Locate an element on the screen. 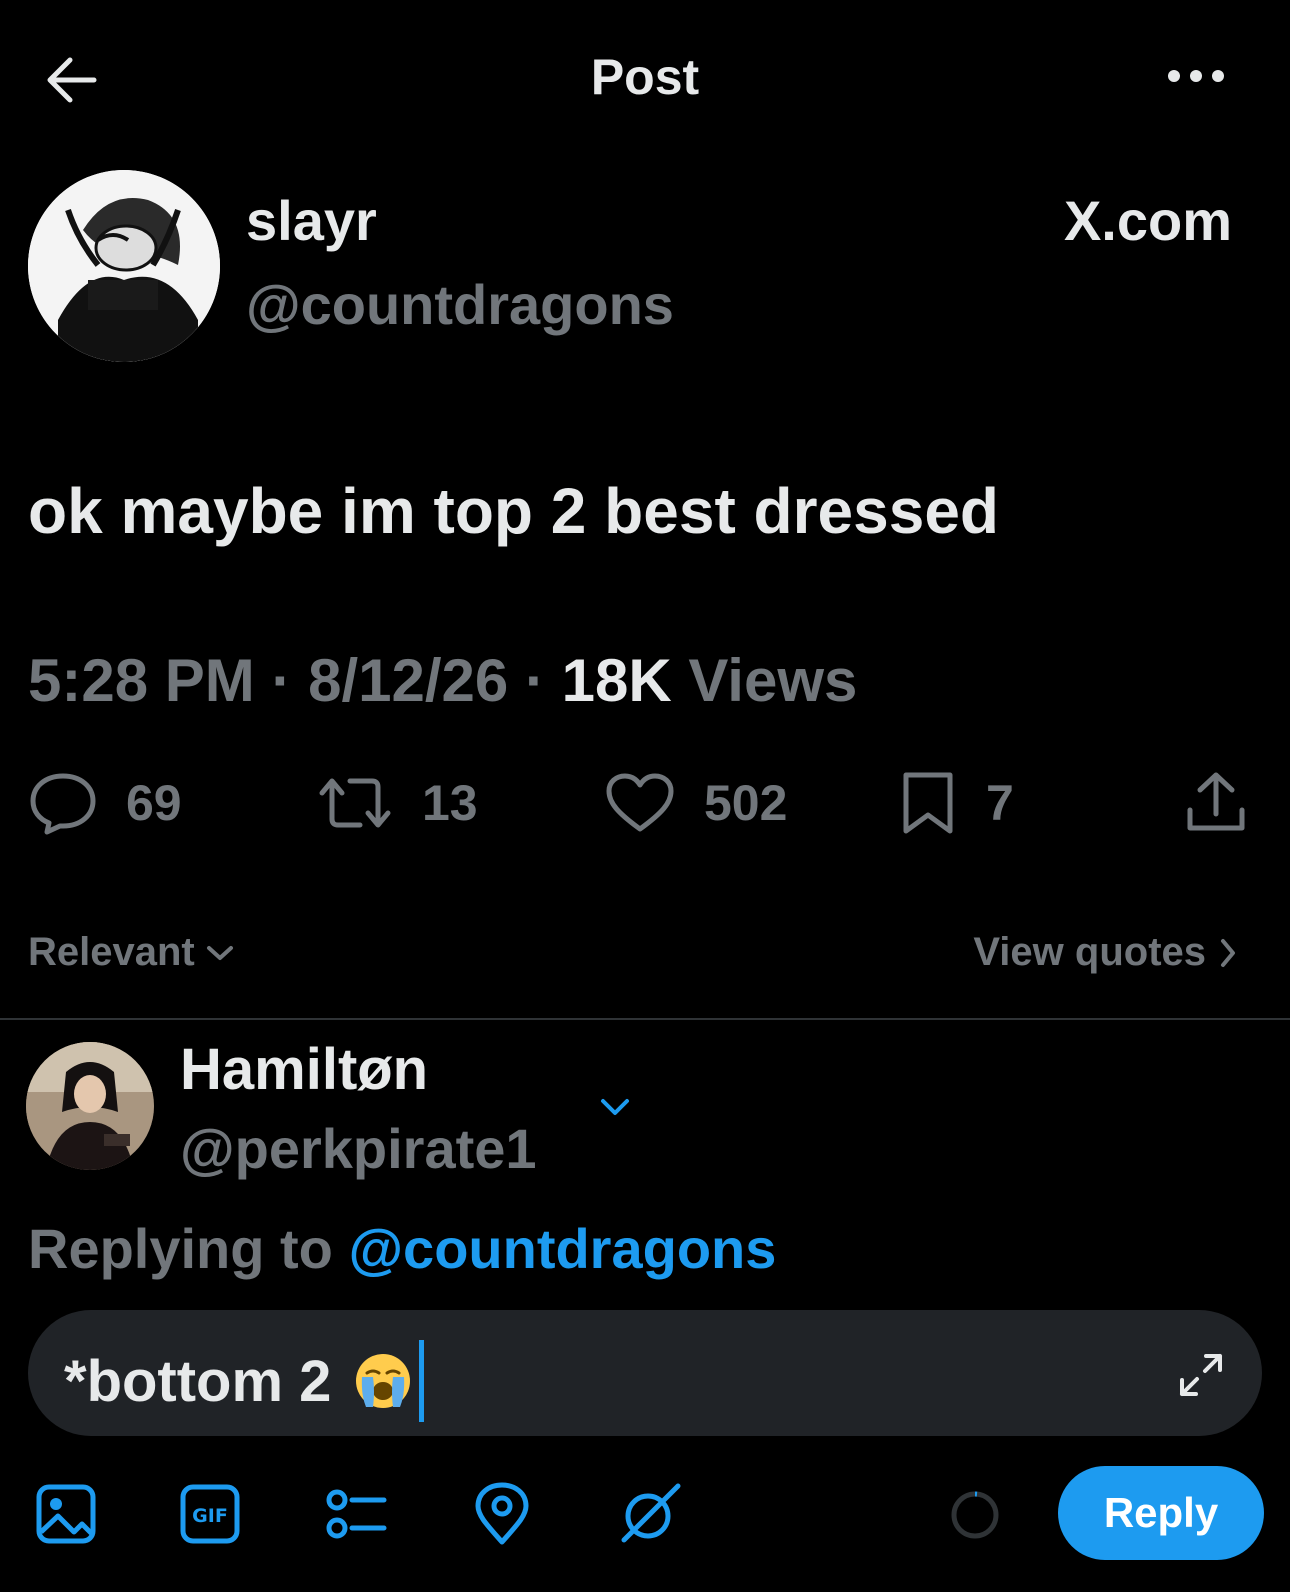  post-time: 5:28 PM is located at coordinates (141, 680).